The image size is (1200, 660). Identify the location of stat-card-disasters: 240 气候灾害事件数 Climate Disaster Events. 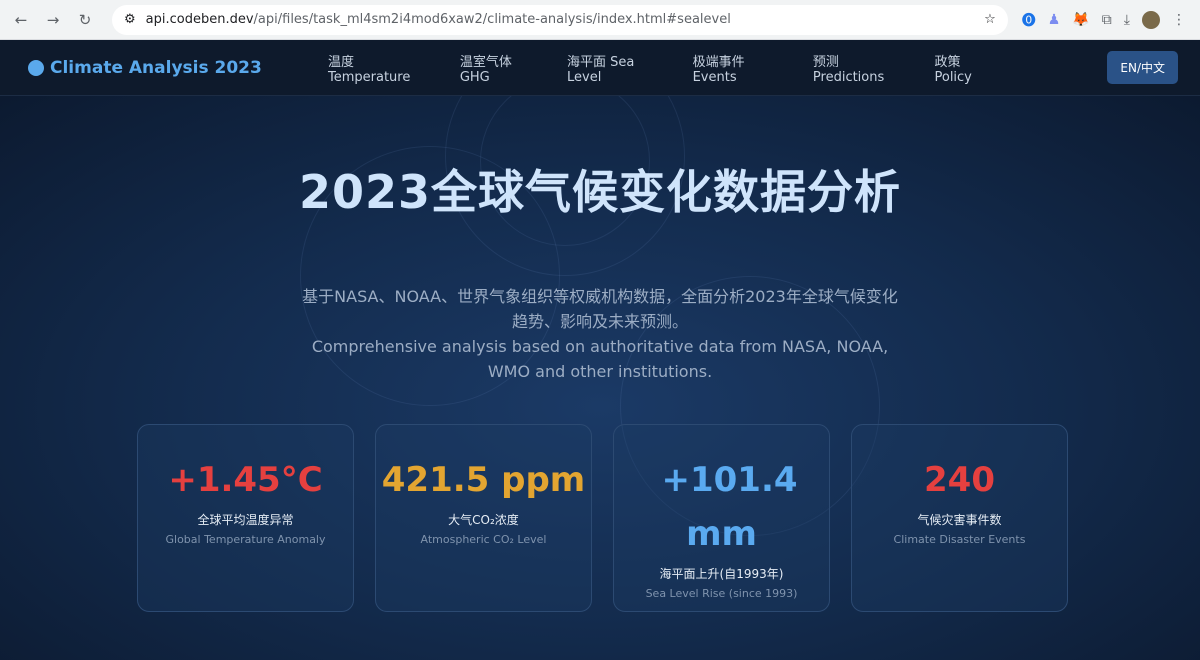
(959, 518).